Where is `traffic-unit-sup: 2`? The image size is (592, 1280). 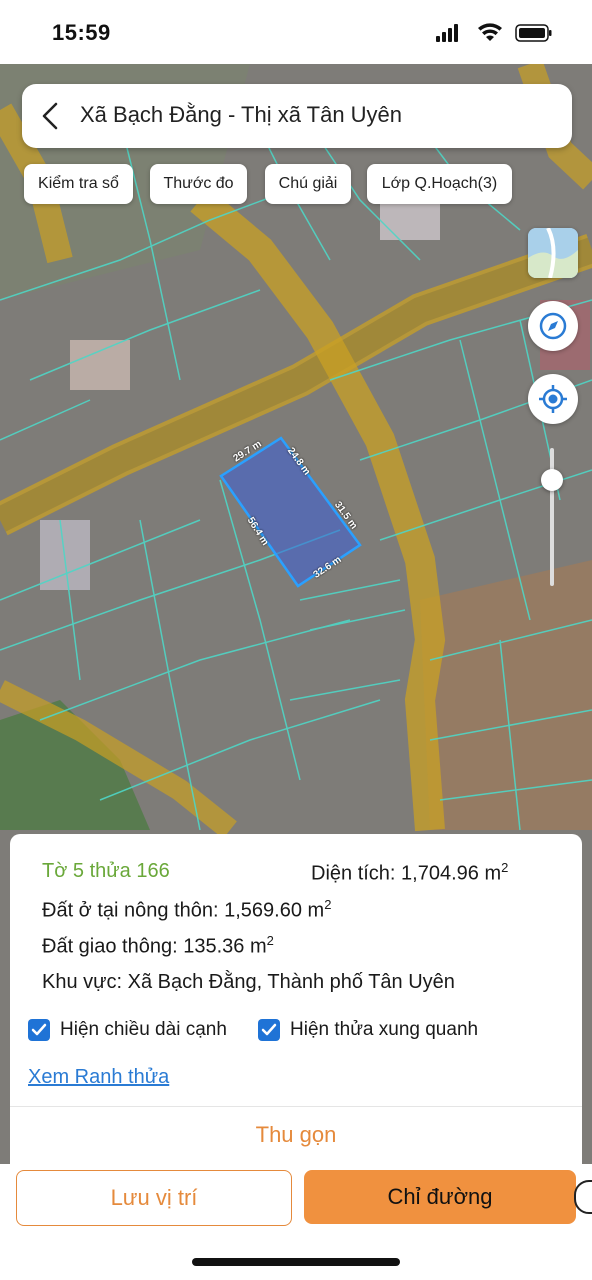
traffic-unit-sup: 2 is located at coordinates (270, 940).